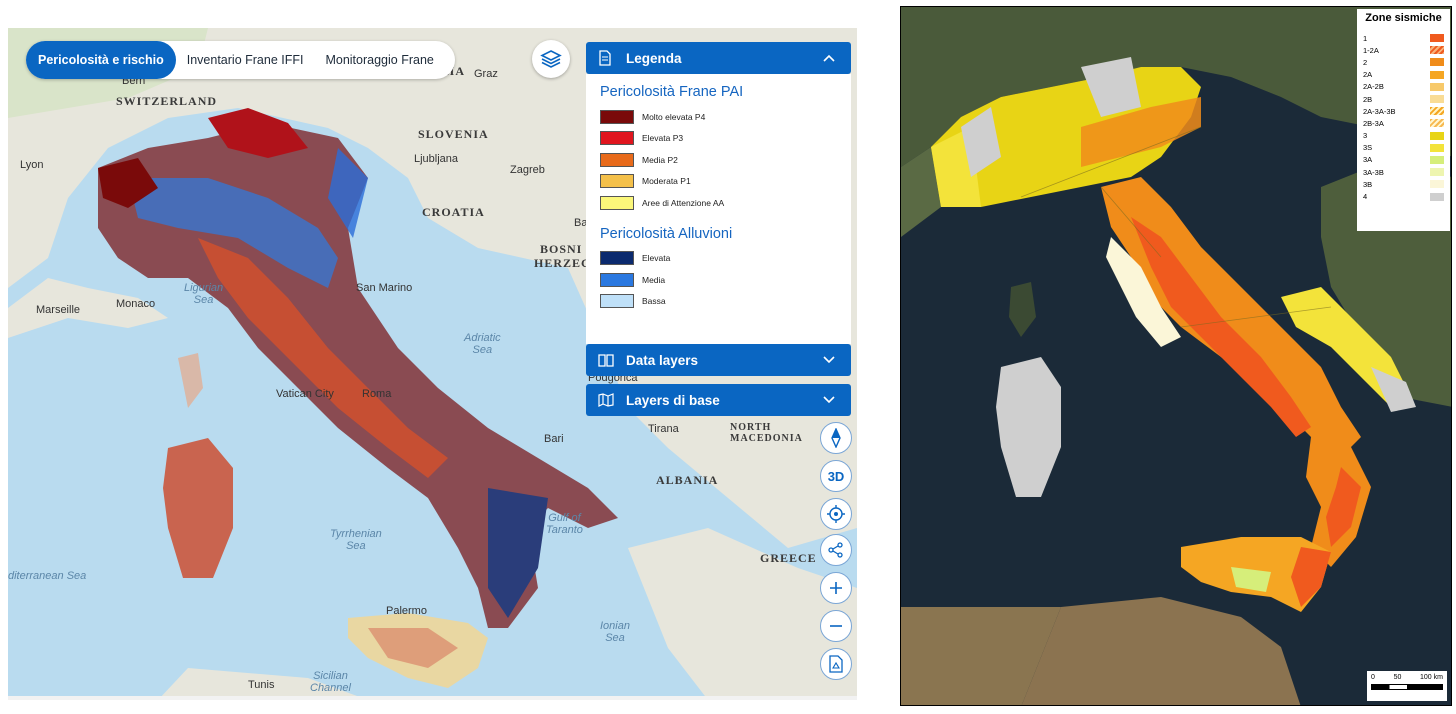 This screenshot has height=714, width=1456. I want to click on tab-monitoraggio-frane: Monitoraggio Frane, so click(379, 60).